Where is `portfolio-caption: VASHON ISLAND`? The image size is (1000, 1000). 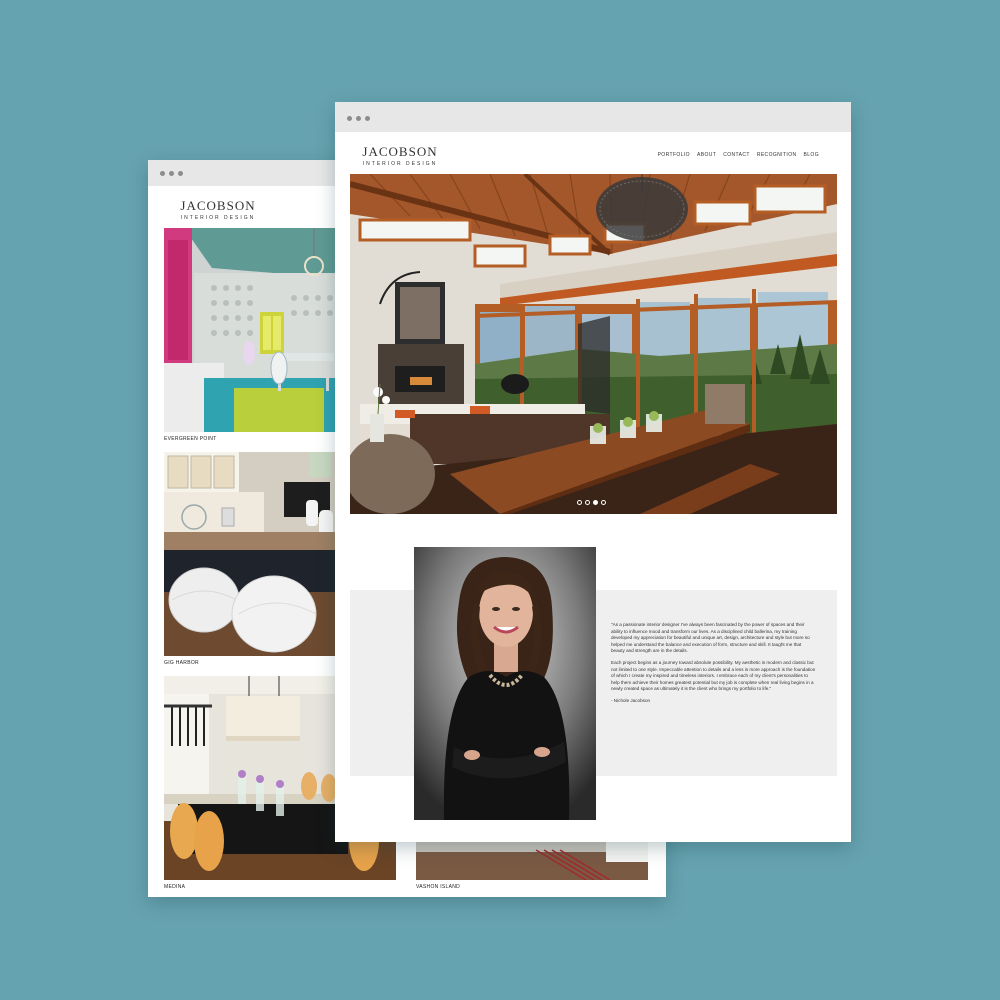 portfolio-caption: VASHON ISLAND is located at coordinates (438, 887).